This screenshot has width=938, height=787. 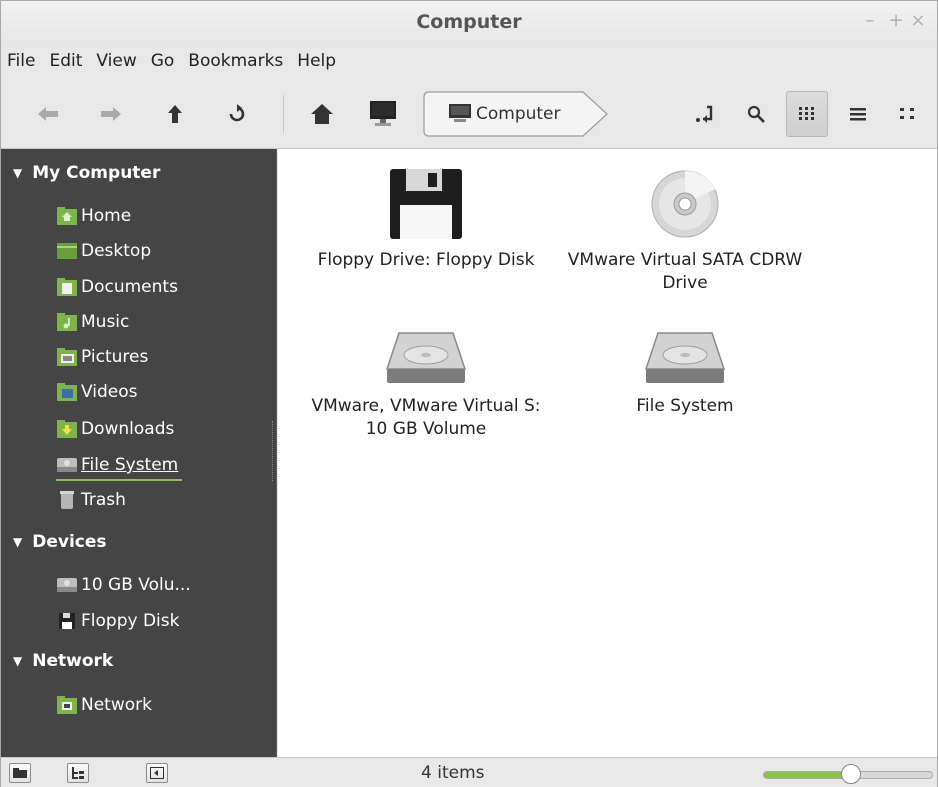 I want to click on window-title: Computer, so click(x=469, y=22).